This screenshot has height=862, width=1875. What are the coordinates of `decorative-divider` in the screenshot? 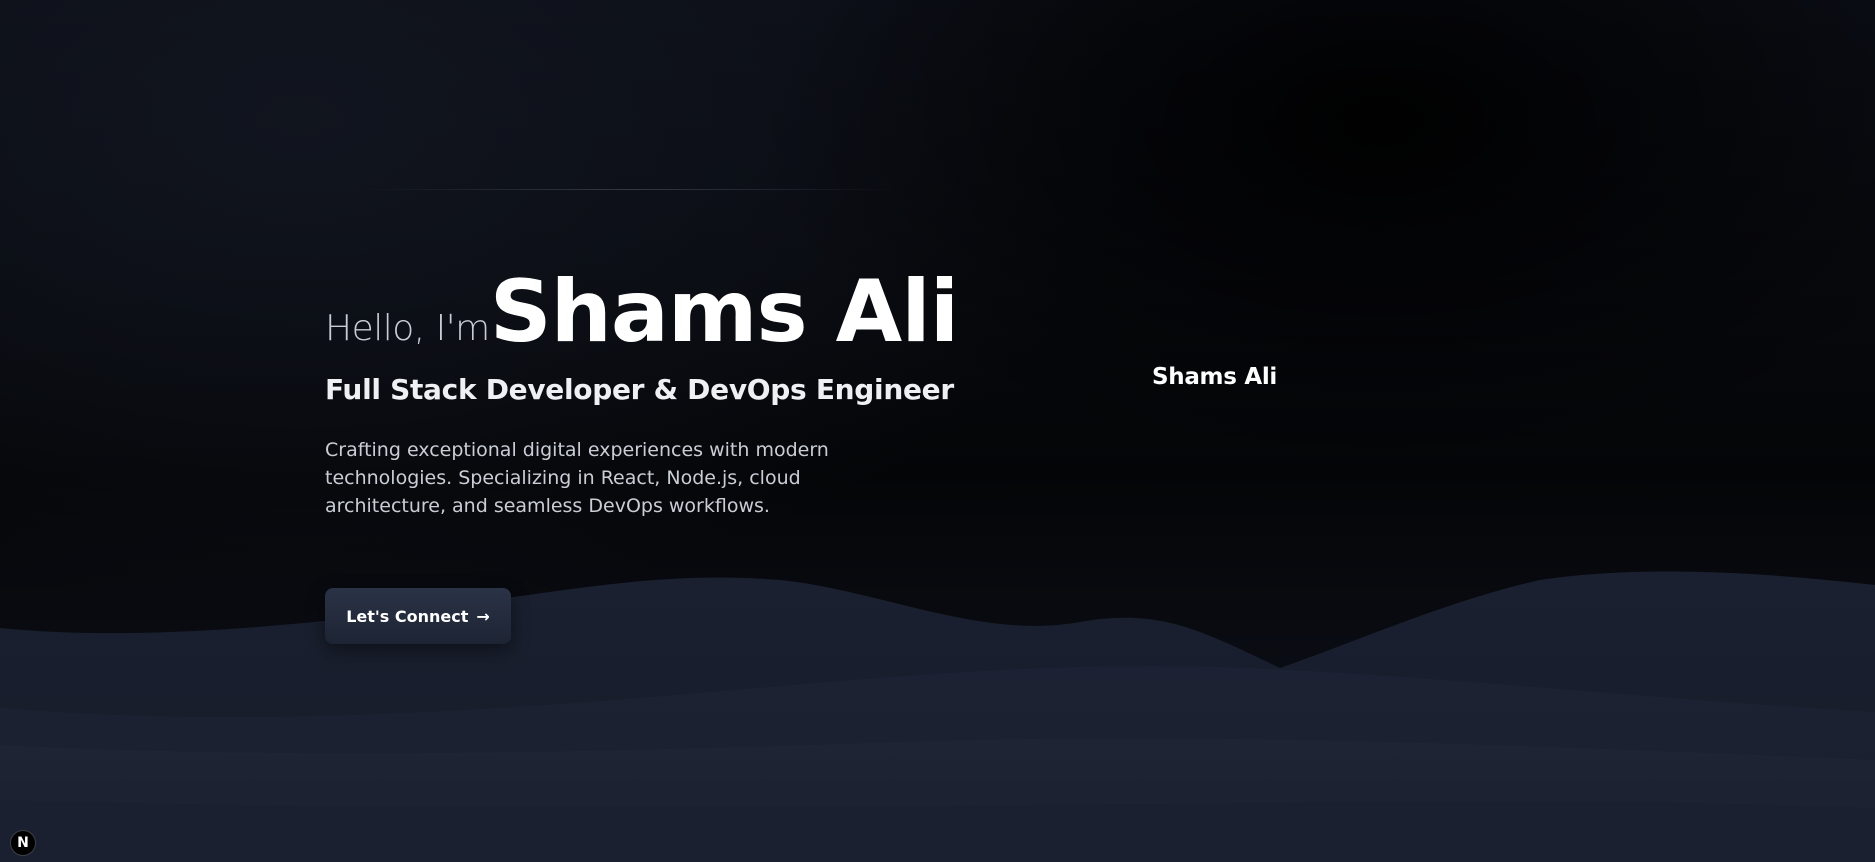 It's located at (630, 189).